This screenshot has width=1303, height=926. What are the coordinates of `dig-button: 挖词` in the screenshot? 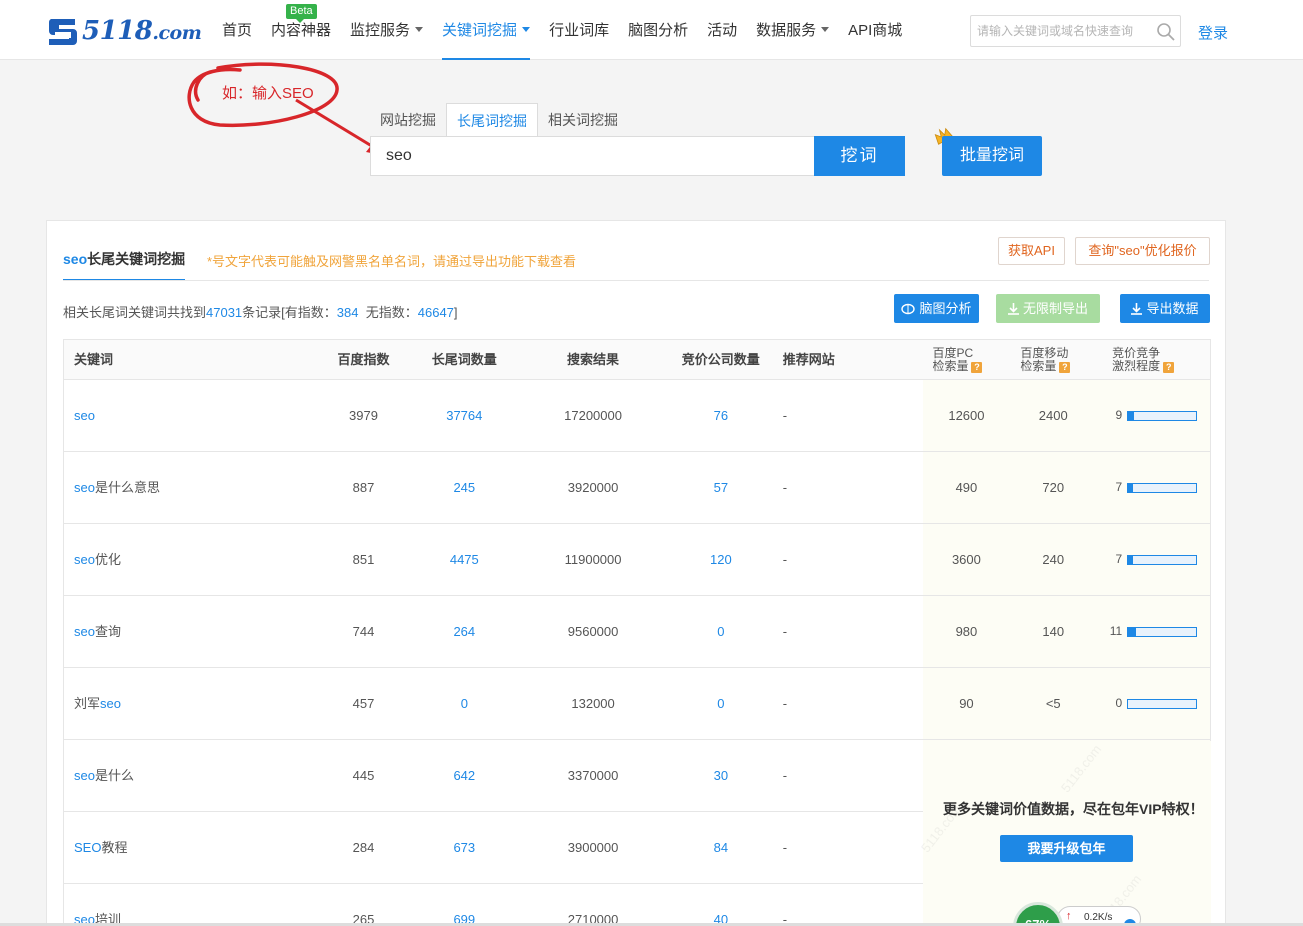 It's located at (859, 156).